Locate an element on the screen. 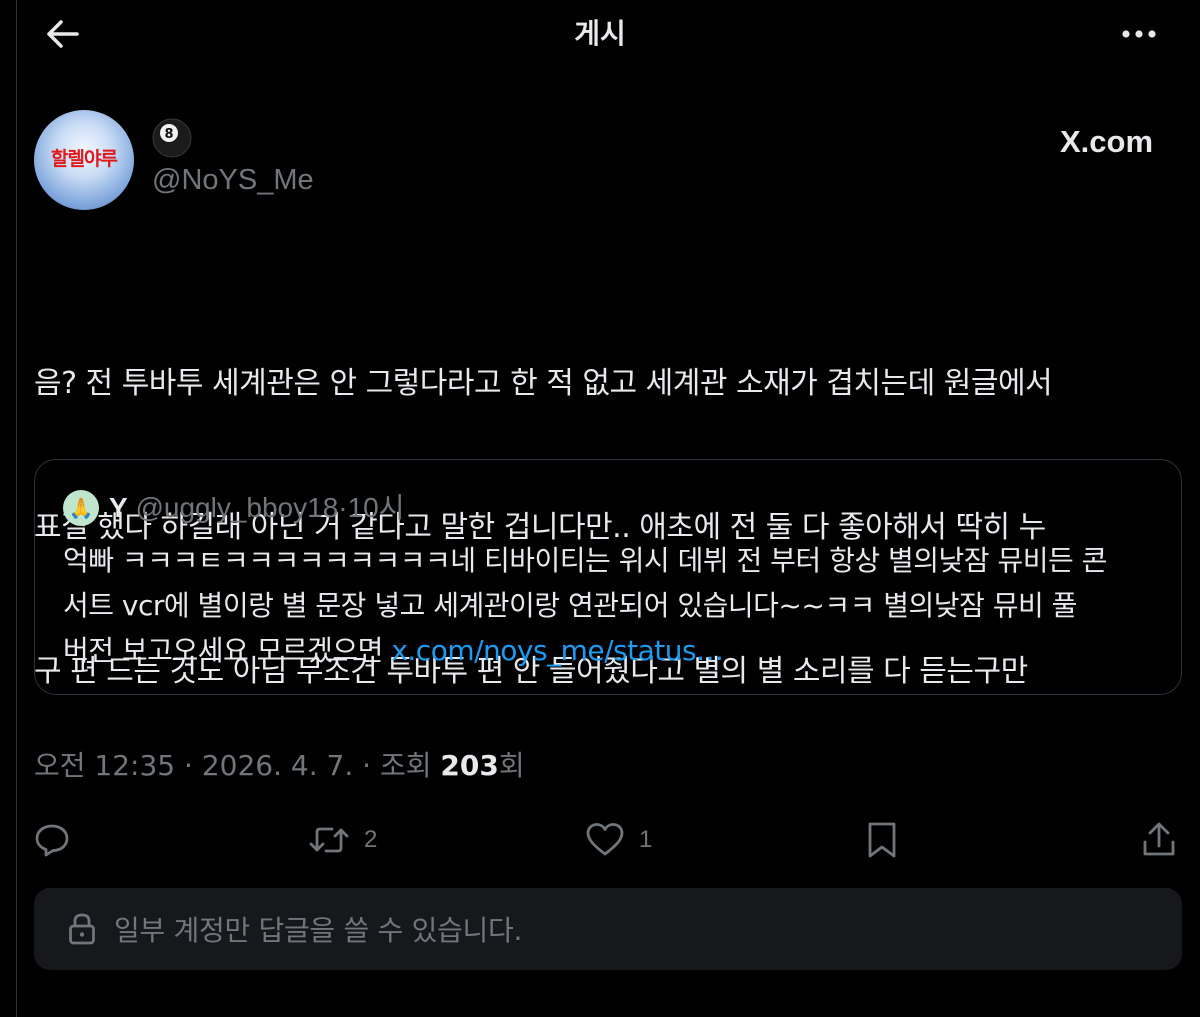  retweet-button: 2 is located at coordinates (342, 840).